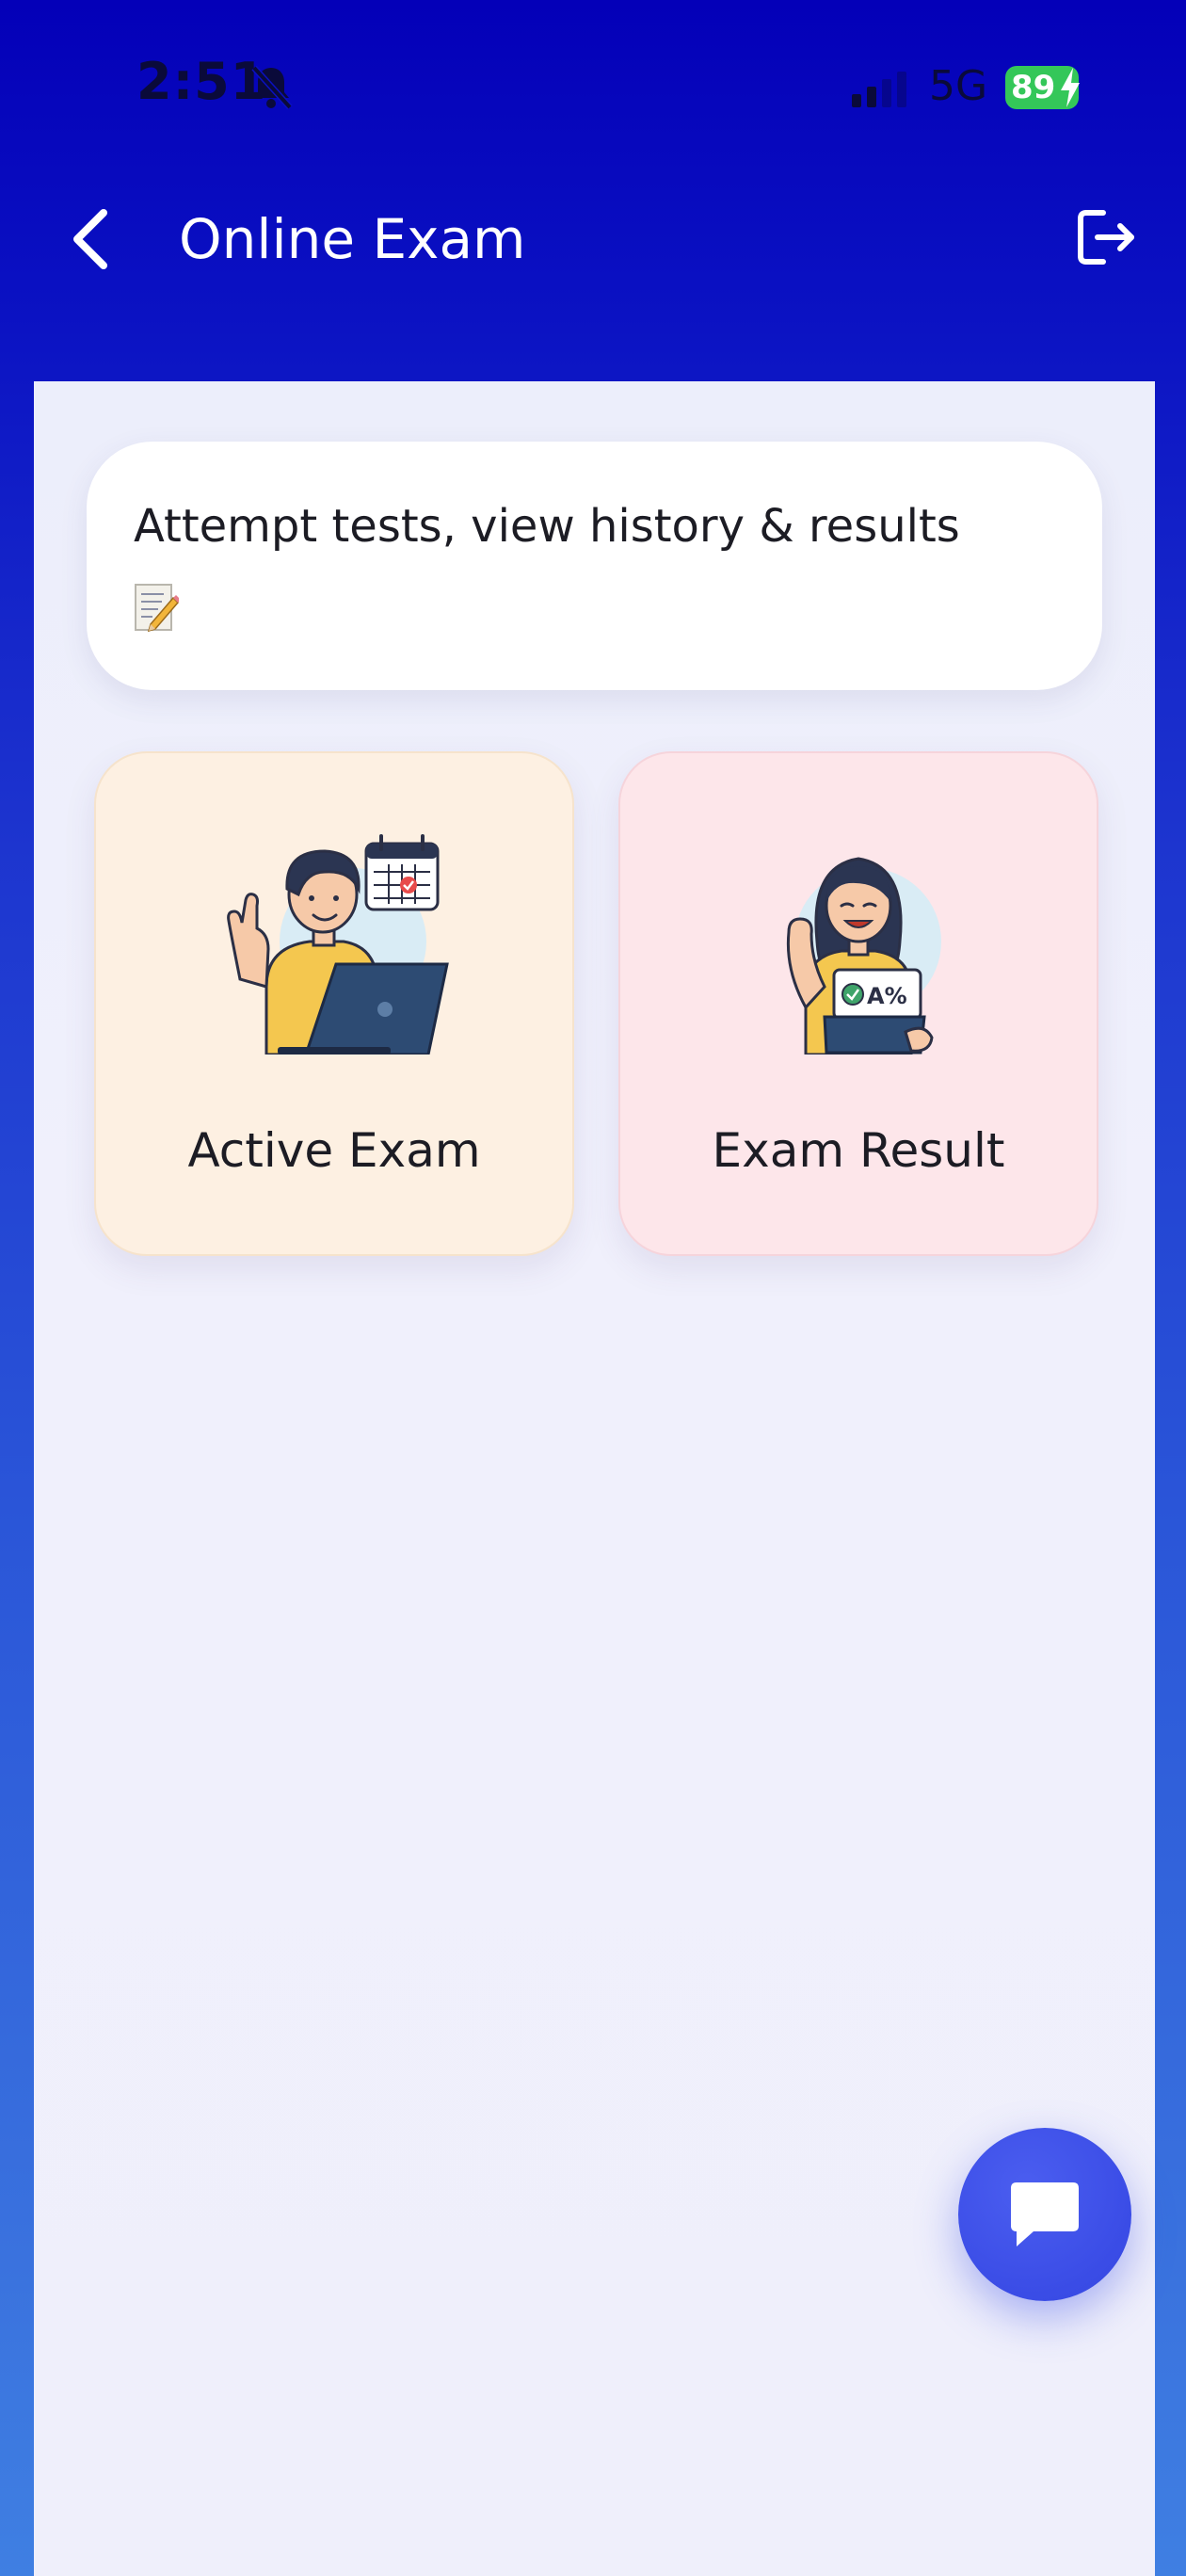  I want to click on bell-slash-icon, so click(272, 87).